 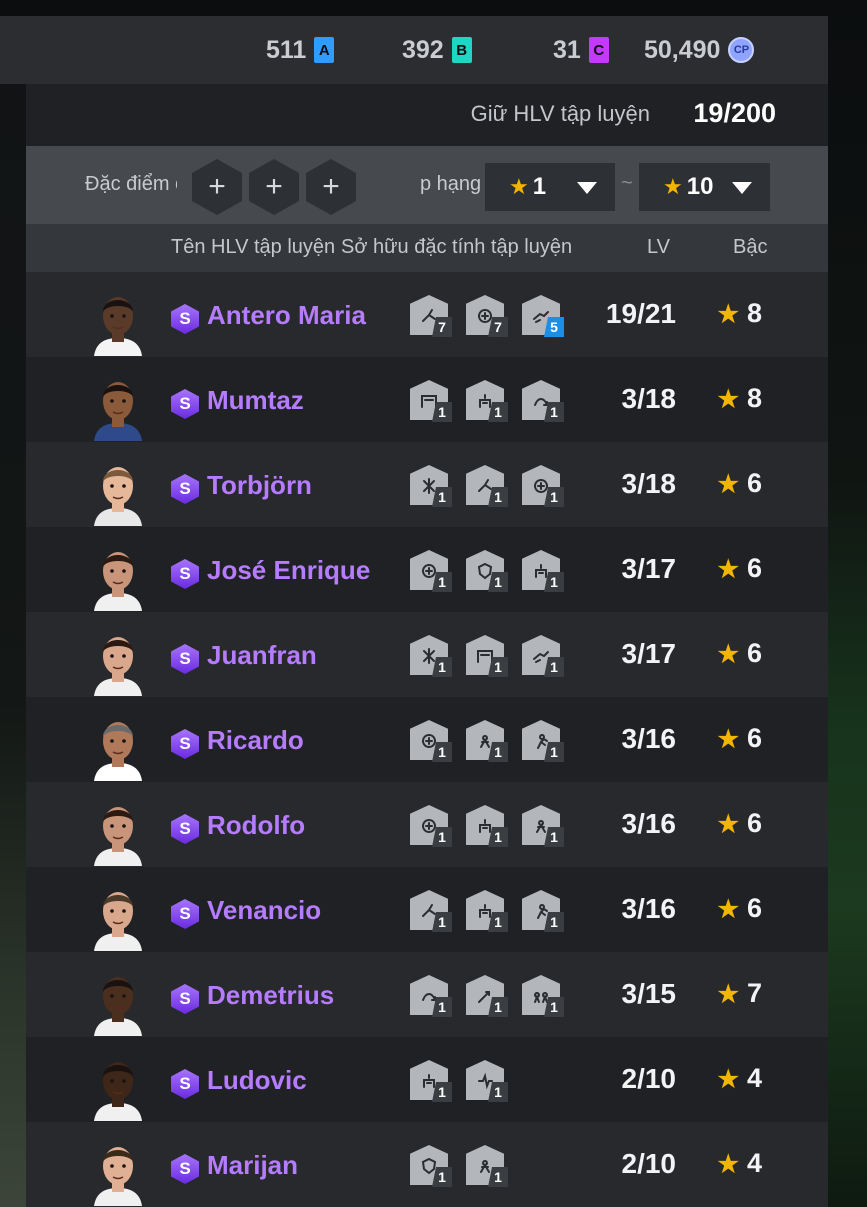 I want to click on coach-name: Marijan, so click(x=253, y=1165).